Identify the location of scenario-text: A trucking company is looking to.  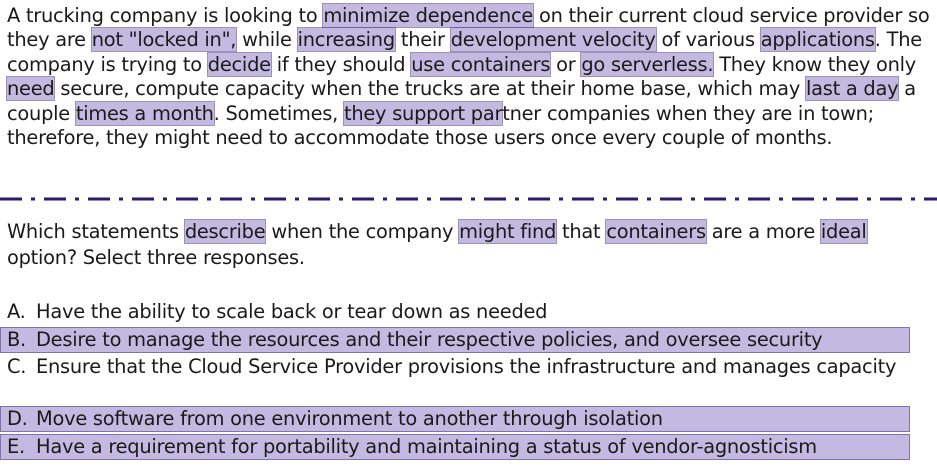
(165, 15).